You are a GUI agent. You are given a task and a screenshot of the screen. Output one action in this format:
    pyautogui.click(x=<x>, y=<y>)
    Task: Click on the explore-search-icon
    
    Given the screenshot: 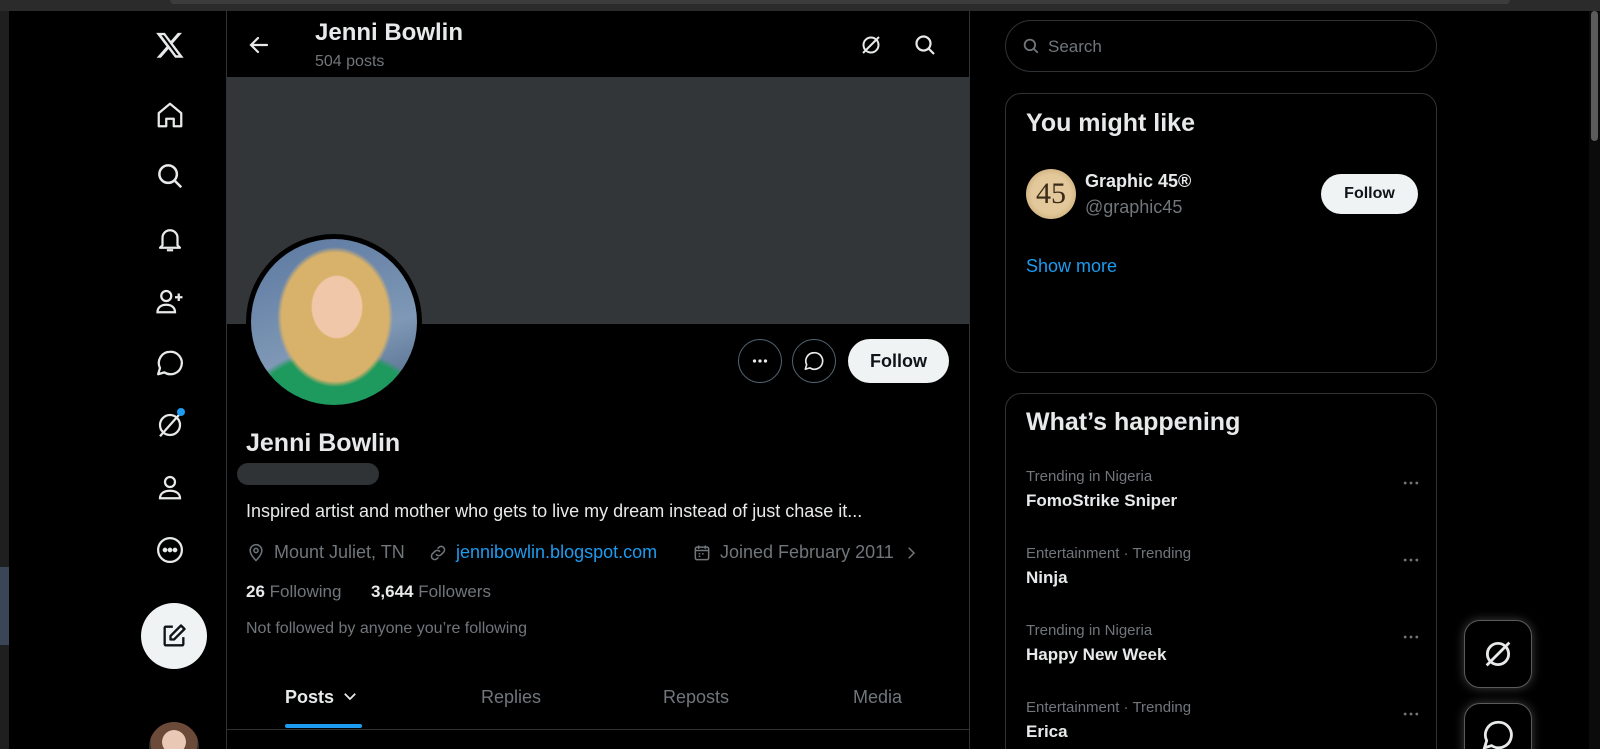 What is the action you would take?
    pyautogui.click(x=170, y=176)
    